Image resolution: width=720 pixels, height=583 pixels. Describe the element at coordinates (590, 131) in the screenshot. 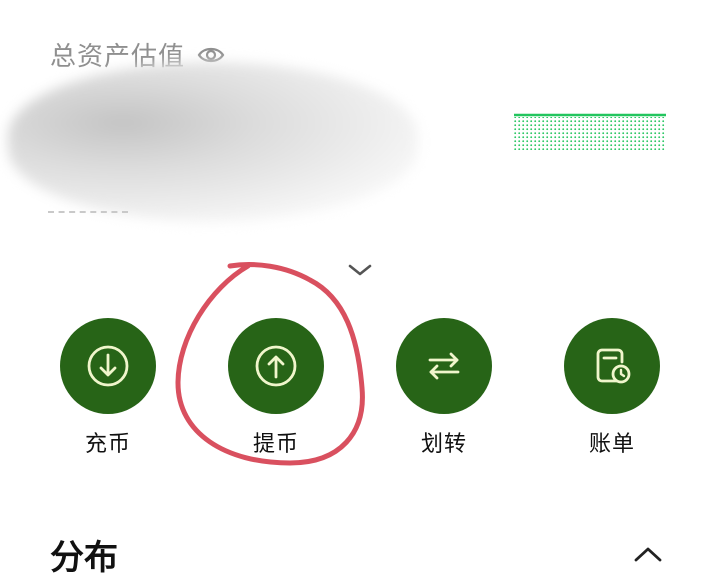

I see `asset-sparkline` at that location.